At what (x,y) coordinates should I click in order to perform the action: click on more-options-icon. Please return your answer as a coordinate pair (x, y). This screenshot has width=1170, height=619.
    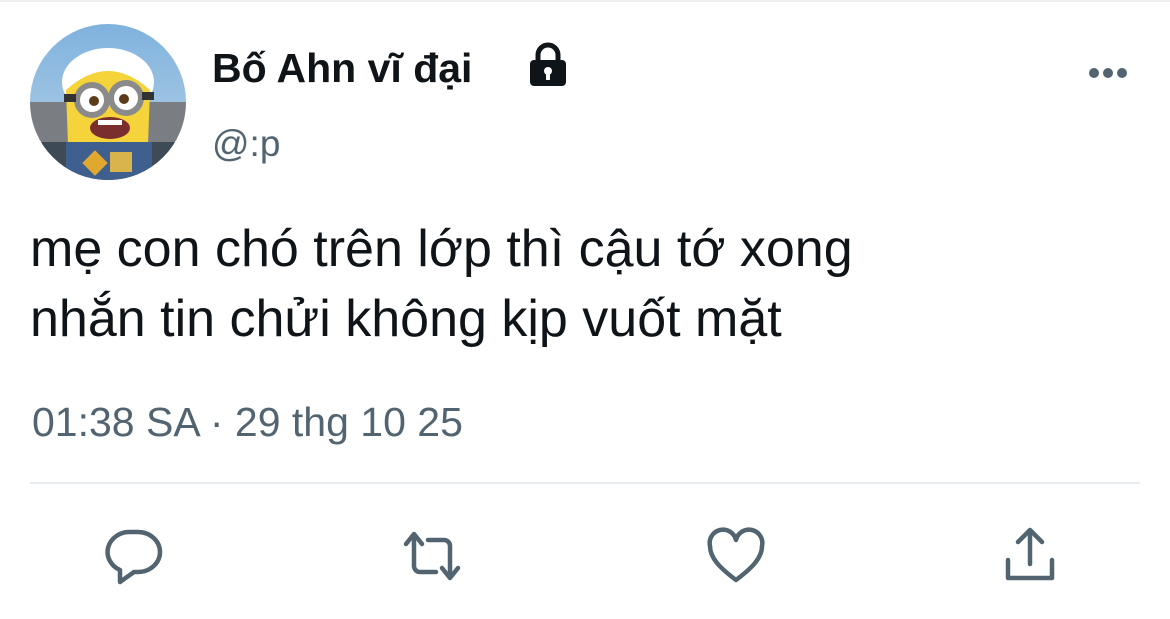
    Looking at the image, I should click on (1108, 73).